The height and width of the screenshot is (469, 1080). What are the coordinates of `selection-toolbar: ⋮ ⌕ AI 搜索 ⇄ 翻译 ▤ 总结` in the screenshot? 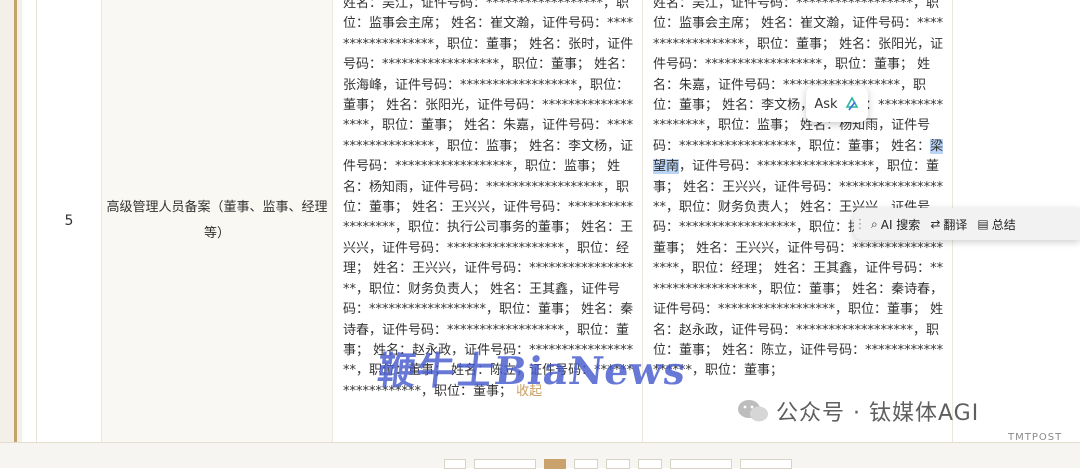 It's located at (967, 224).